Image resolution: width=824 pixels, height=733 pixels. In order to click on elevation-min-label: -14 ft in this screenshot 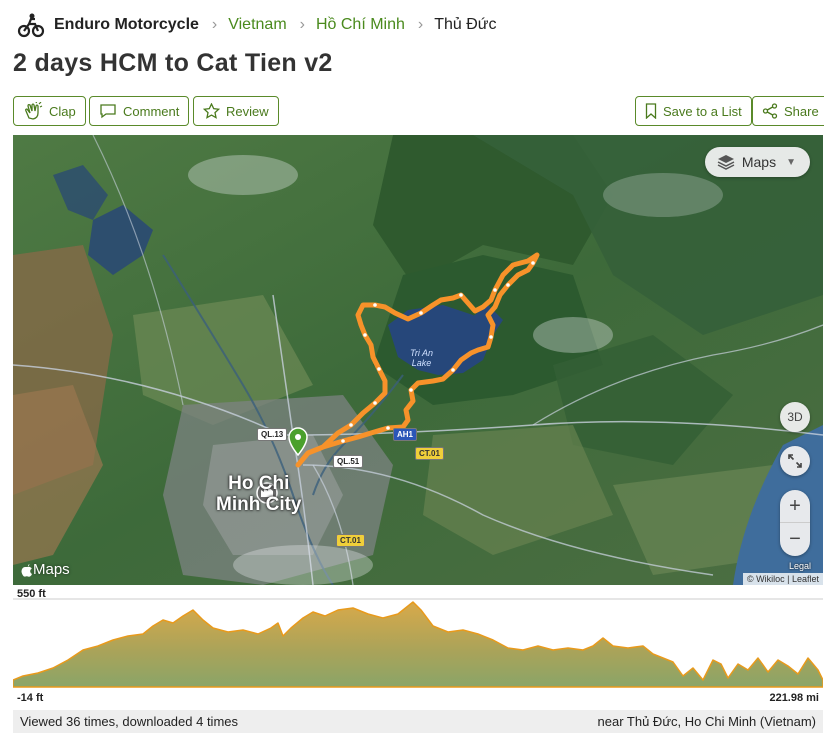, I will do `click(30, 698)`.